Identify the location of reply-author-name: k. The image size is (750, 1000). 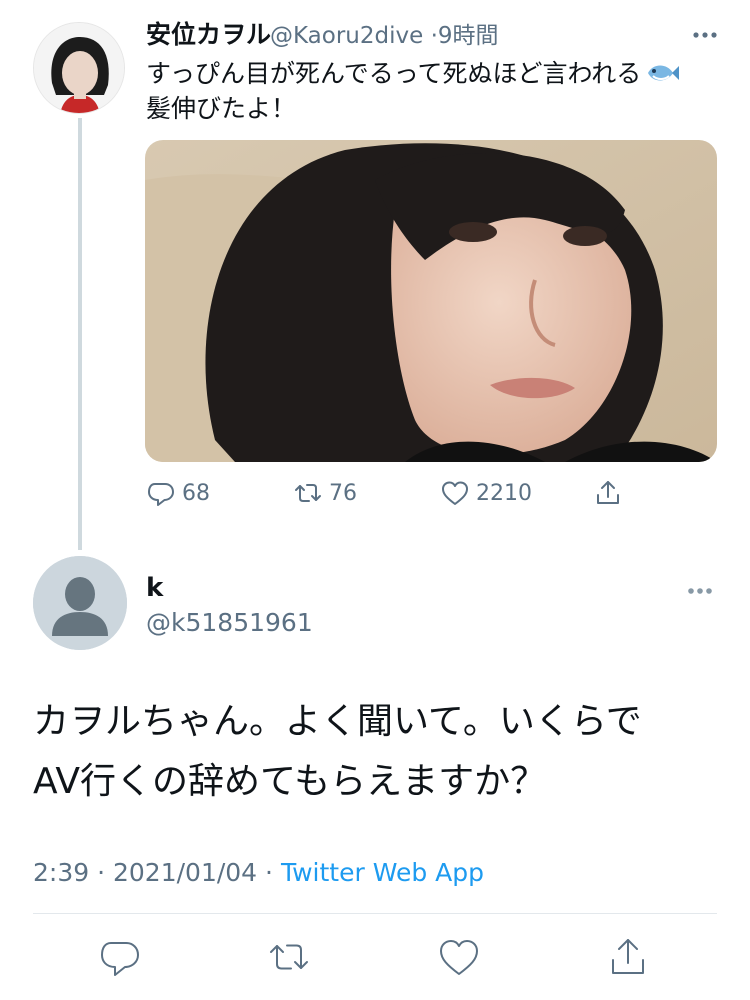
(154, 588).